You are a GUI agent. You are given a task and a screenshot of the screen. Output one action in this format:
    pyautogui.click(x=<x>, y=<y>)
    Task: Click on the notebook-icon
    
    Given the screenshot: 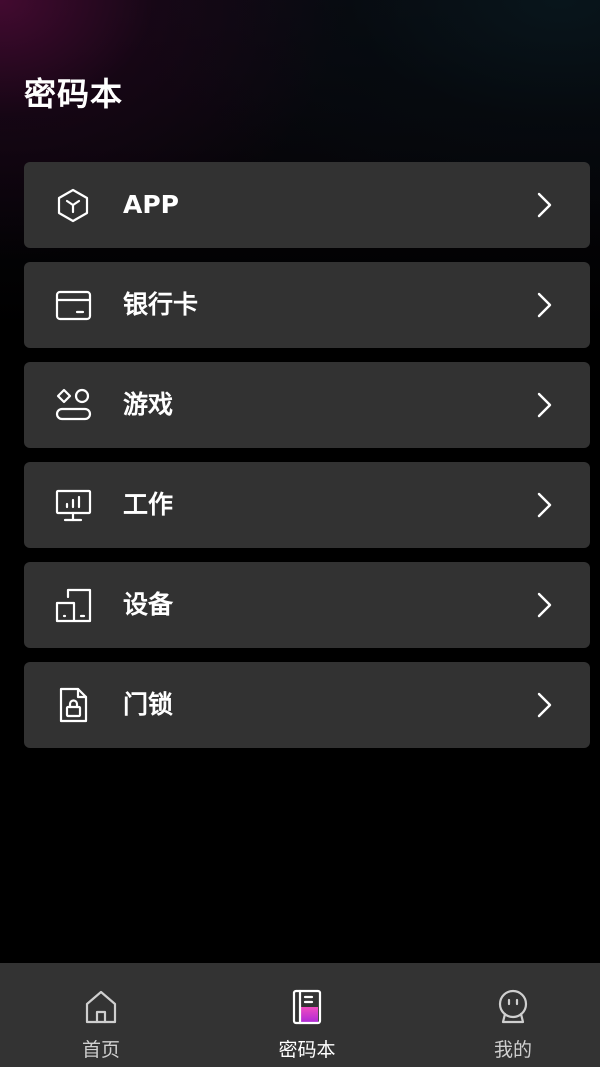 What is the action you would take?
    pyautogui.click(x=307, y=1007)
    